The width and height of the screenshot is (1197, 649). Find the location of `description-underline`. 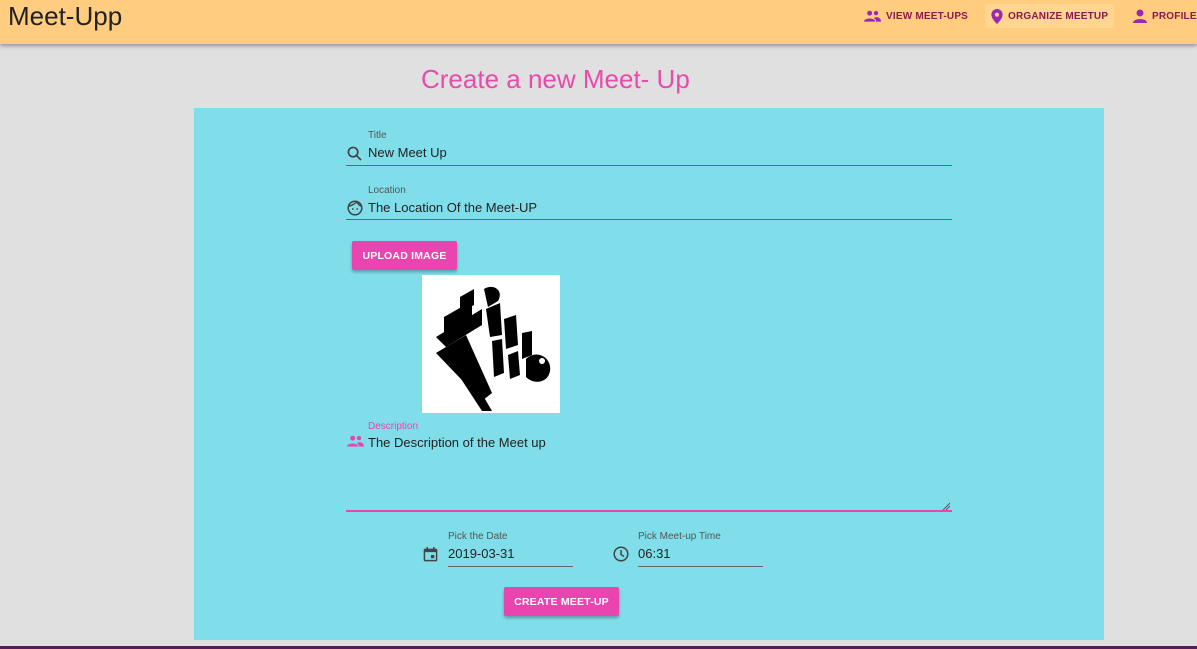

description-underline is located at coordinates (649, 511).